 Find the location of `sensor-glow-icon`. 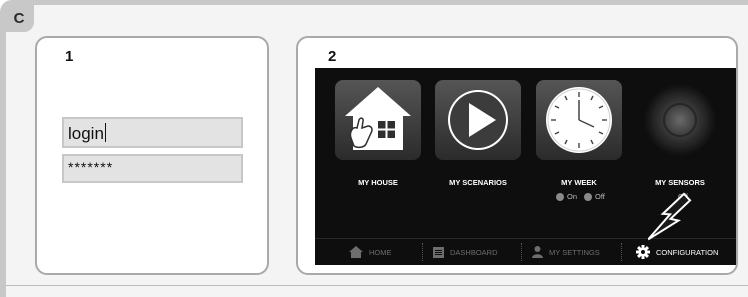

sensor-glow-icon is located at coordinates (680, 120).